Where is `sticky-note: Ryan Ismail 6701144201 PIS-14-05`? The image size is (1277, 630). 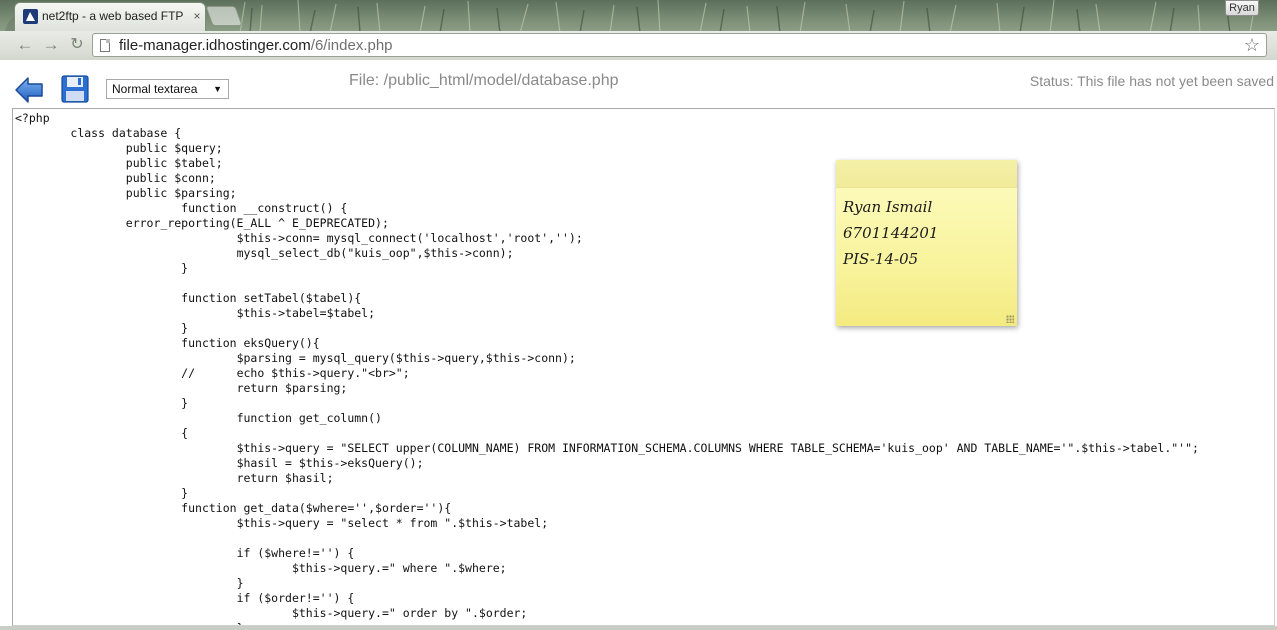 sticky-note: Ryan Ismail 6701144201 PIS-14-05 is located at coordinates (926, 243).